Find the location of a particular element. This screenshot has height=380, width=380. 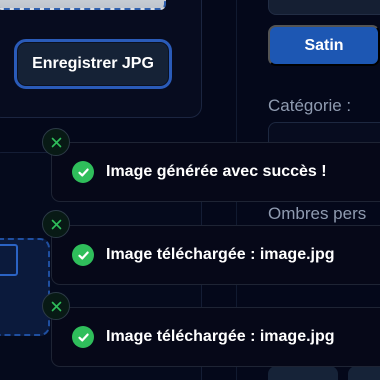

image-preview is located at coordinates (83, 5).